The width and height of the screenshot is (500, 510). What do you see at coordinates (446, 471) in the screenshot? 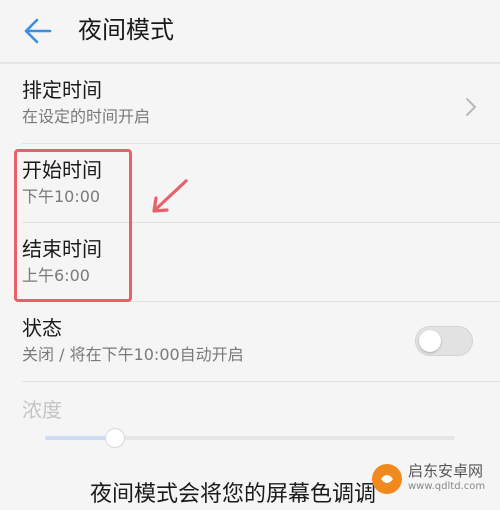
I see `watermark-name: 启东安卓网` at bounding box center [446, 471].